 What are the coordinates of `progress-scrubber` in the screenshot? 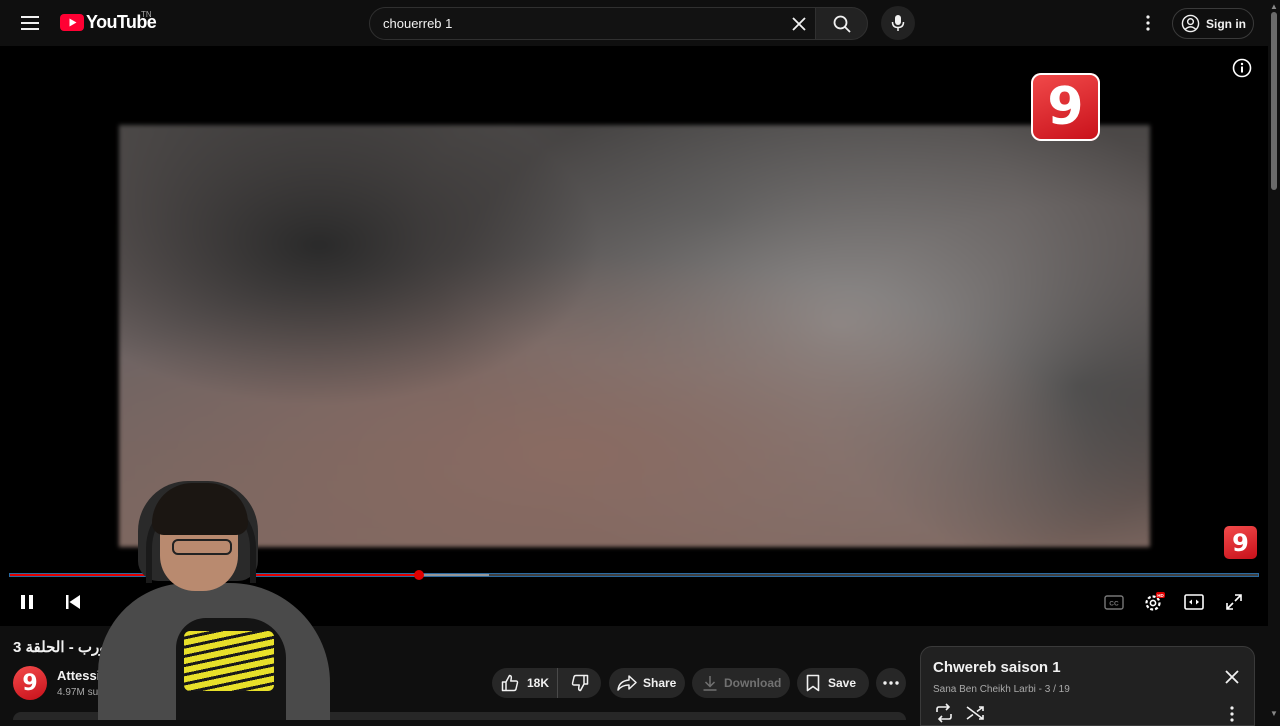 It's located at (419, 575).